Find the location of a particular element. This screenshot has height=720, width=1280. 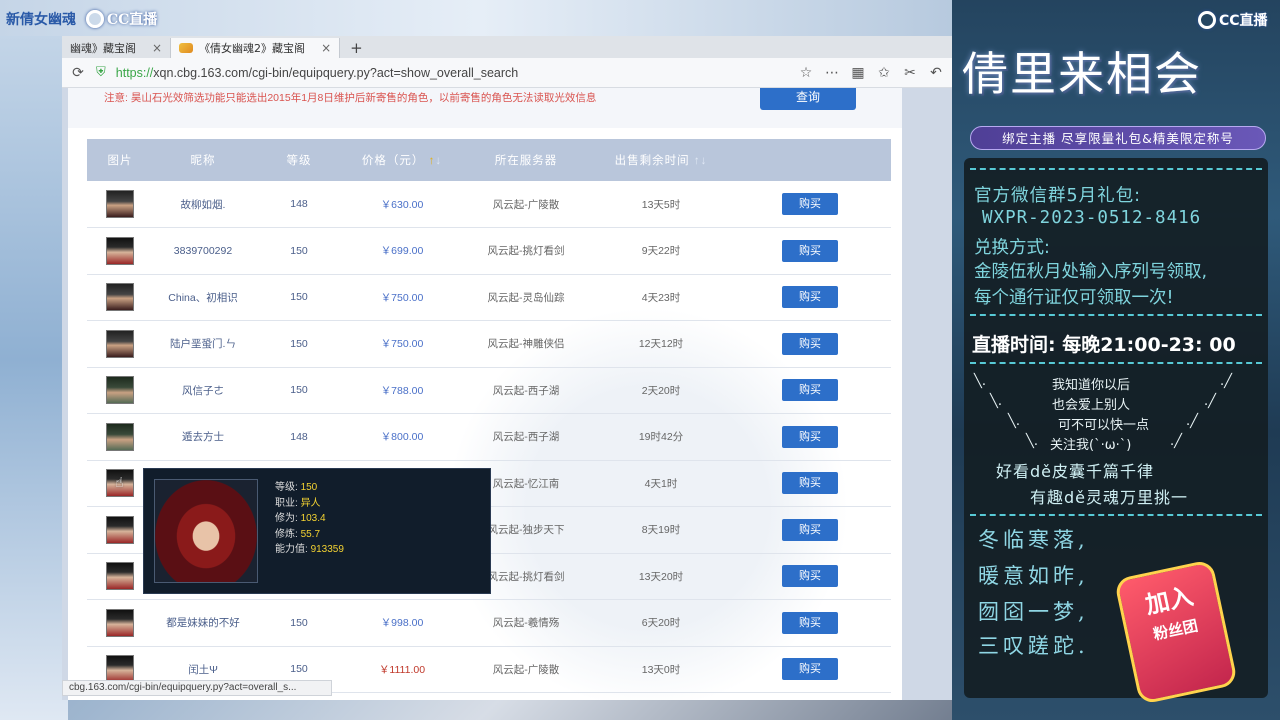

col-action is located at coordinates (810, 160).